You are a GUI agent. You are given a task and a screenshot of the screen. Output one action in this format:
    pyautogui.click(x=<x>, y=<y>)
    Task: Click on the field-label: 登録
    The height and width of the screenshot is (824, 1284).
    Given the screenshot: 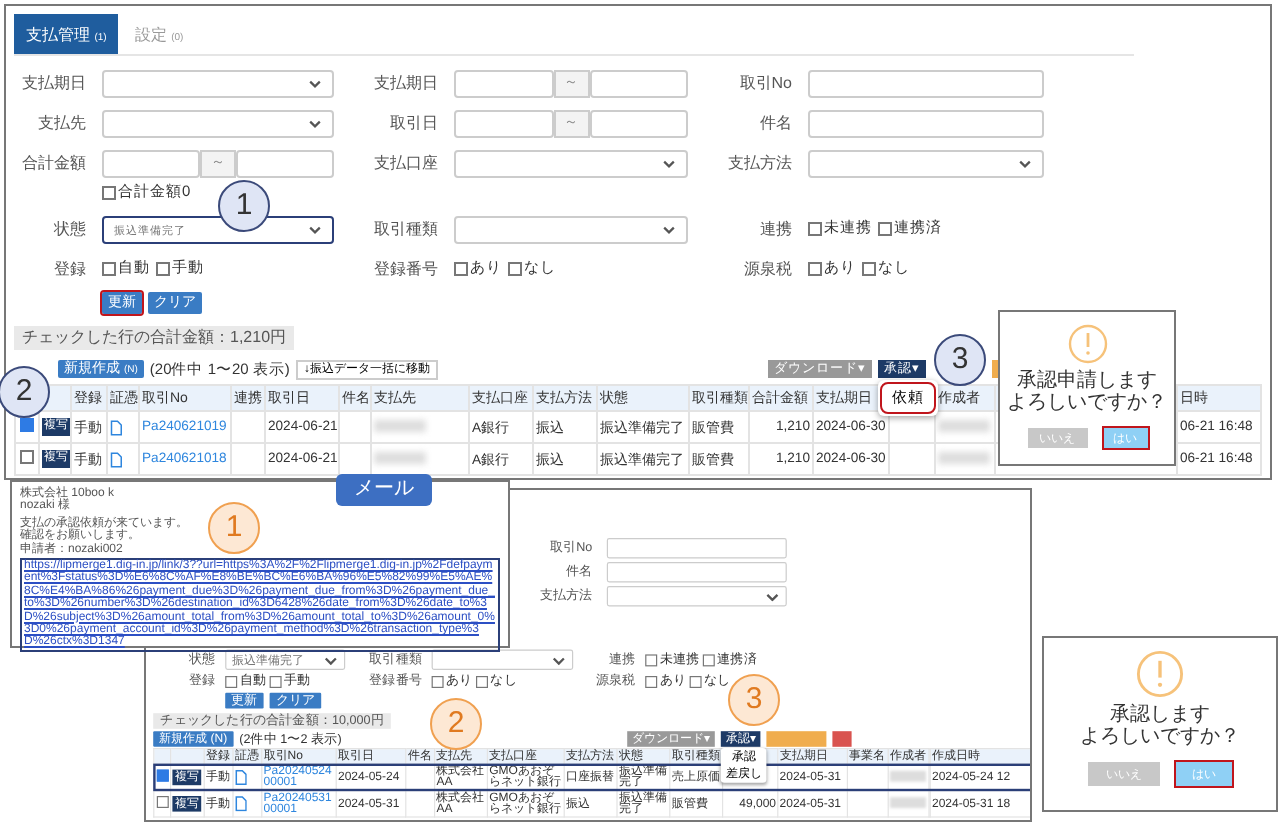 What is the action you would take?
    pyautogui.click(x=69, y=270)
    